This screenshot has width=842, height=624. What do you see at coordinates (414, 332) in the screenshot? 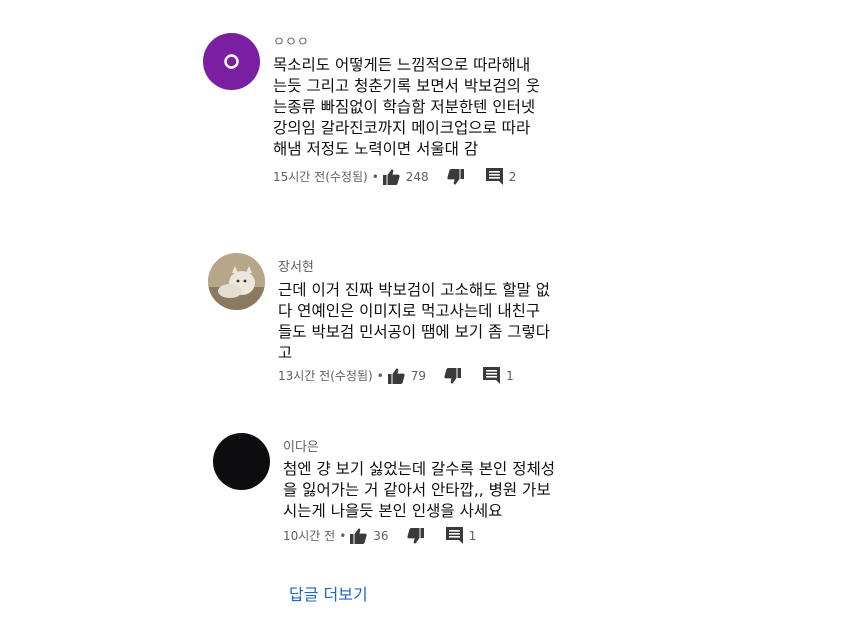
I see `comment-line: 들도 박보검 민서공이 땜에 보기 좀 그렇다` at bounding box center [414, 332].